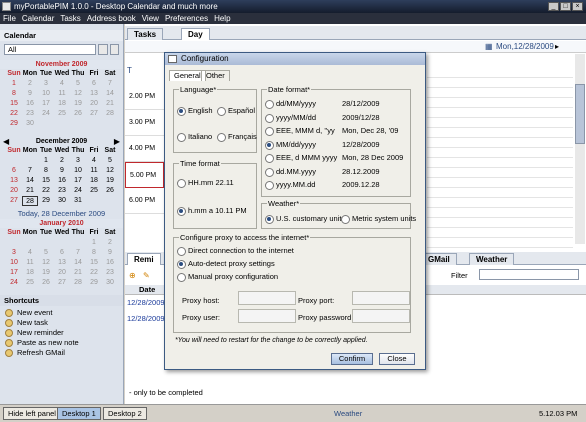 The image size is (586, 422). What do you see at coordinates (195, 34) in the screenshot?
I see `tab-day: Day` at bounding box center [195, 34].